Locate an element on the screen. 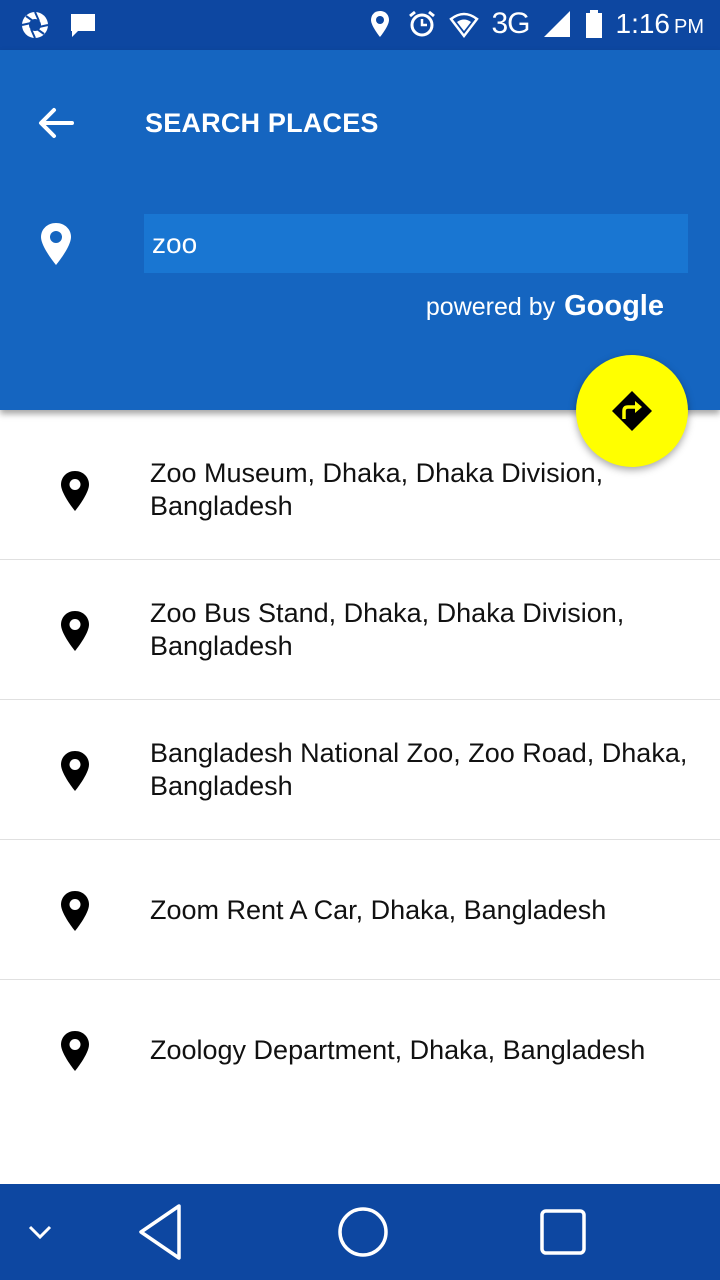  directions-button is located at coordinates (632, 411).